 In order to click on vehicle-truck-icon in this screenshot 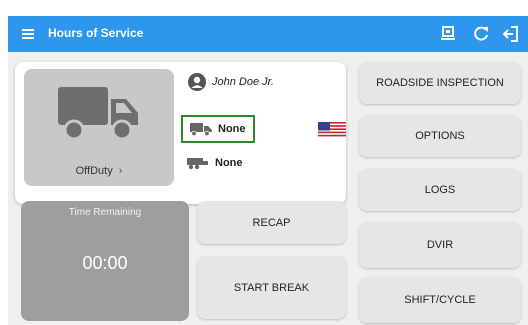, I will do `click(201, 129)`.